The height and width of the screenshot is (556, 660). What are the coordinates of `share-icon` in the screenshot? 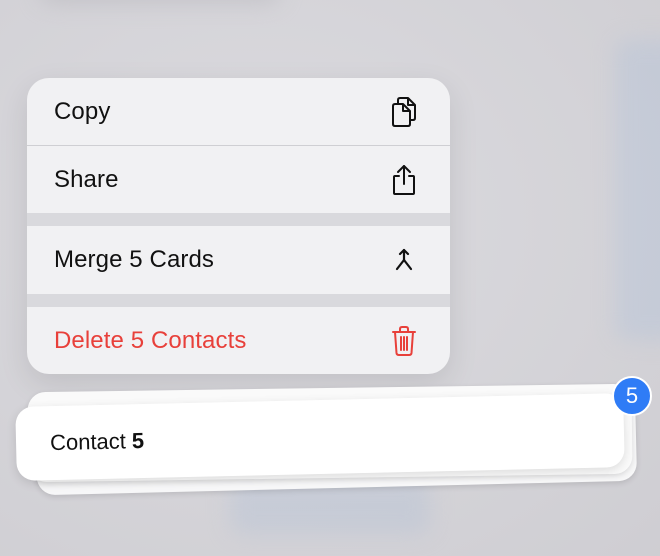 It's located at (404, 180).